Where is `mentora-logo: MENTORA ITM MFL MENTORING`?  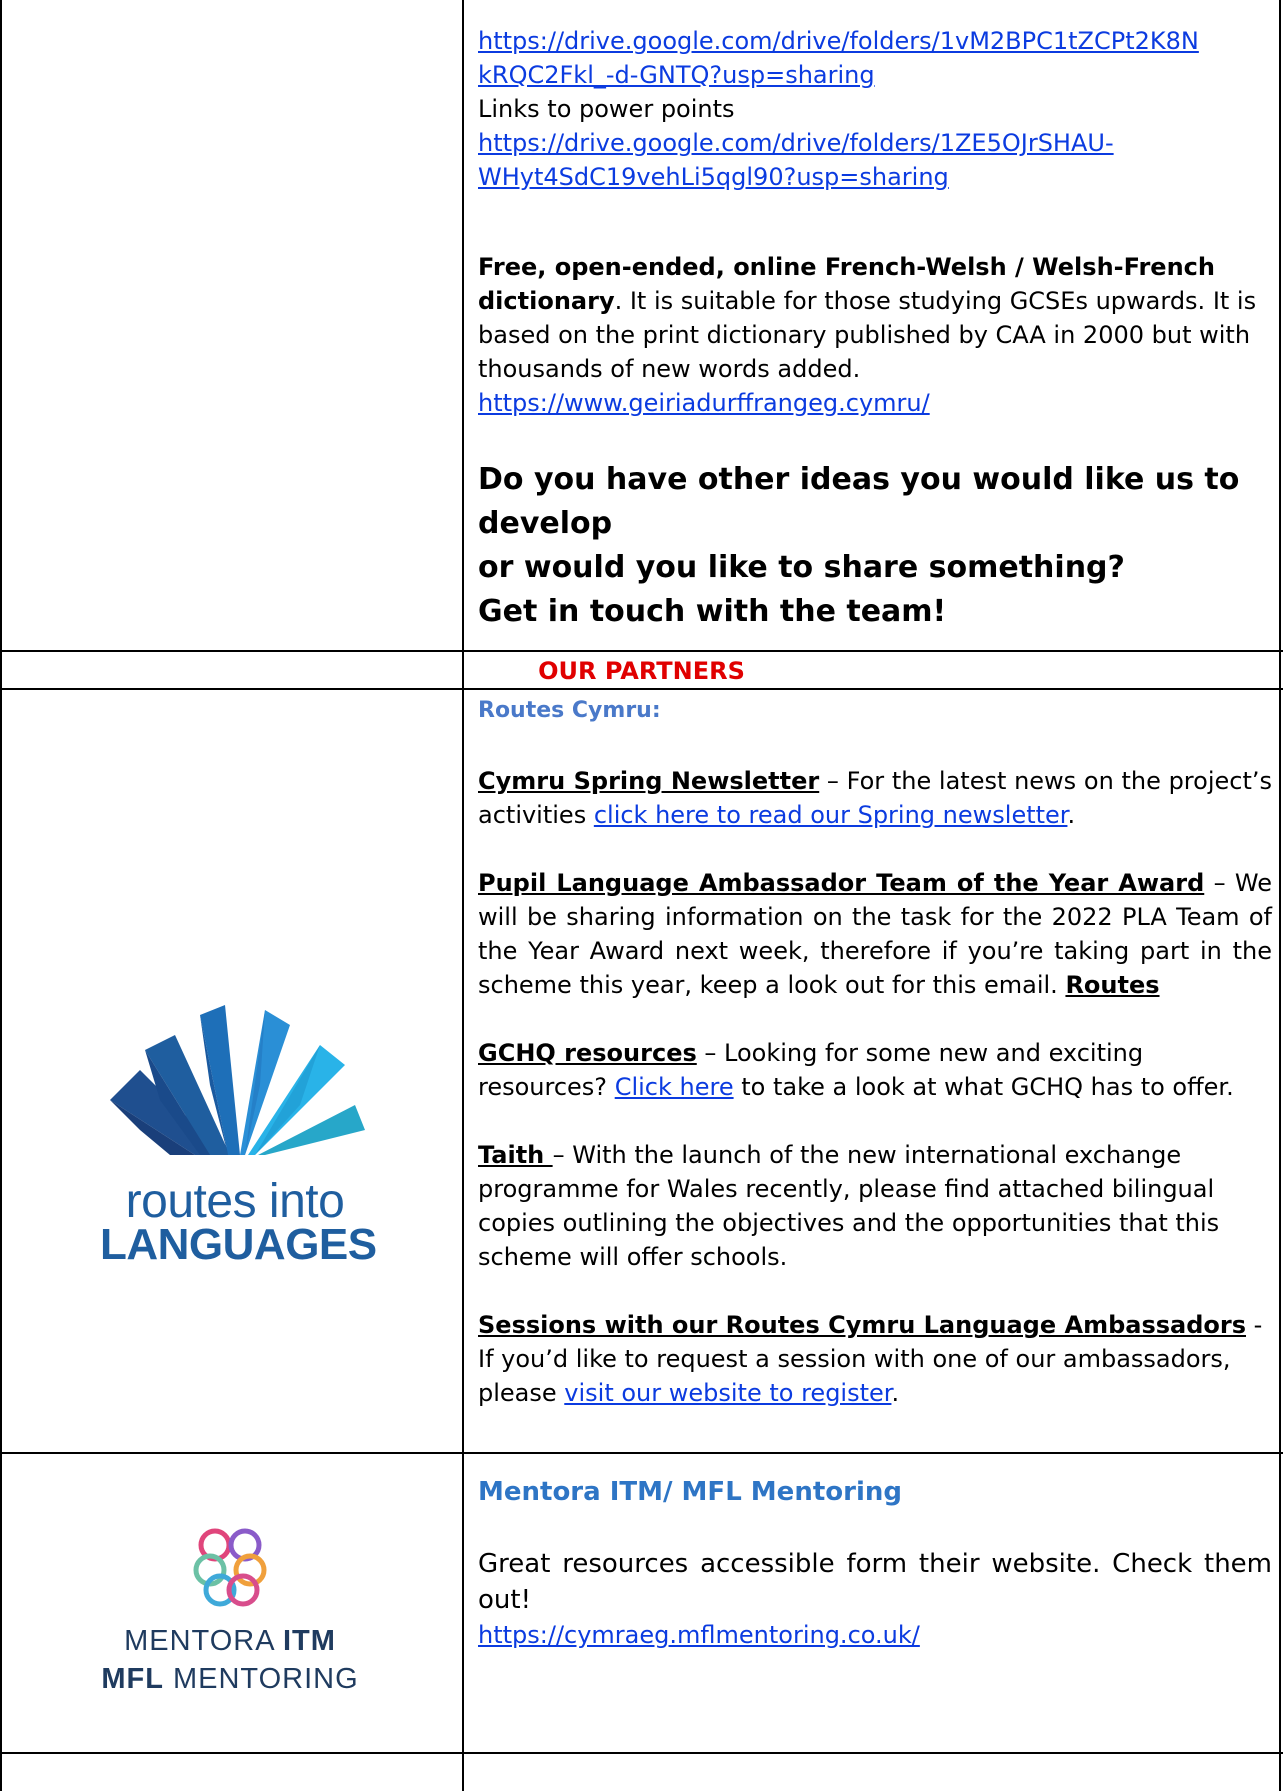
mentora-logo: MENTORA ITM MFL MENTORING is located at coordinates (230, 1609).